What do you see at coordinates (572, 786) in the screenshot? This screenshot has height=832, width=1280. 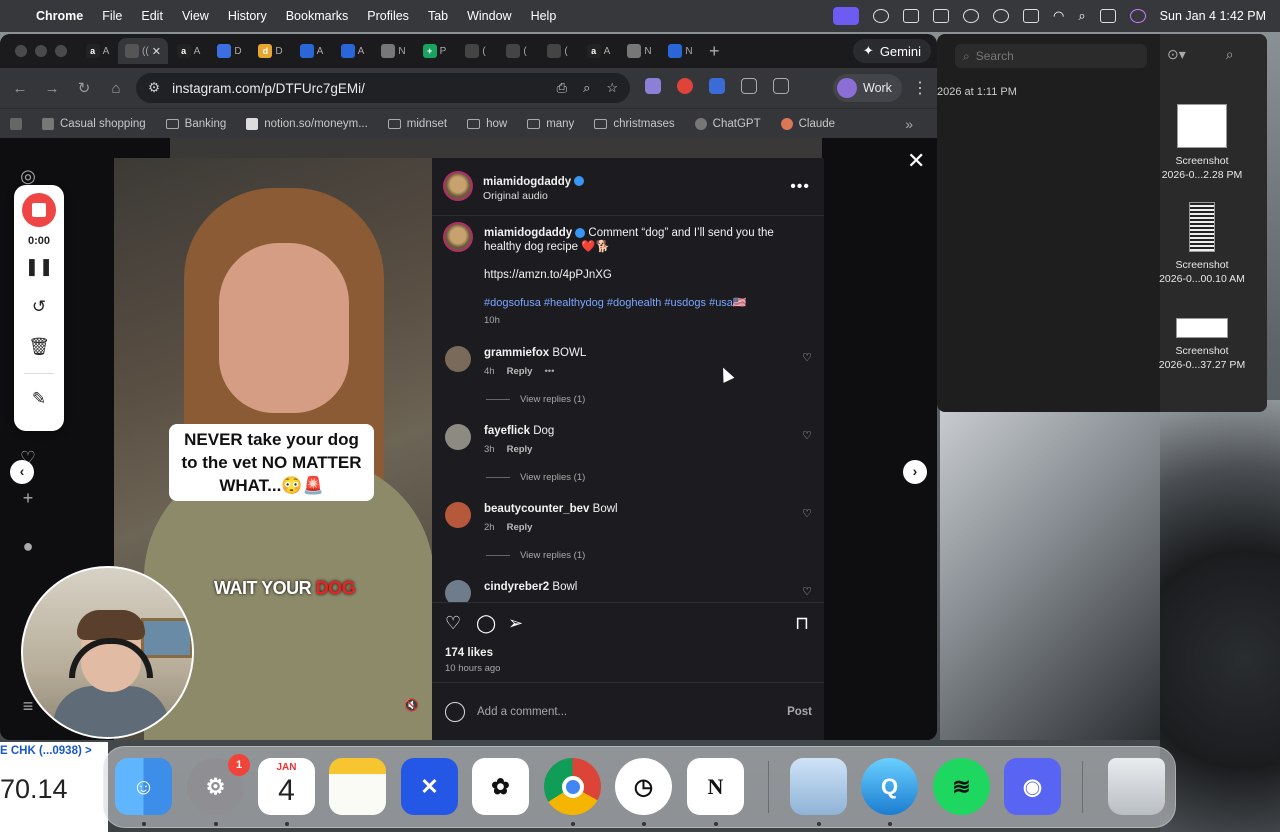 I see `chrome-app-icon` at bounding box center [572, 786].